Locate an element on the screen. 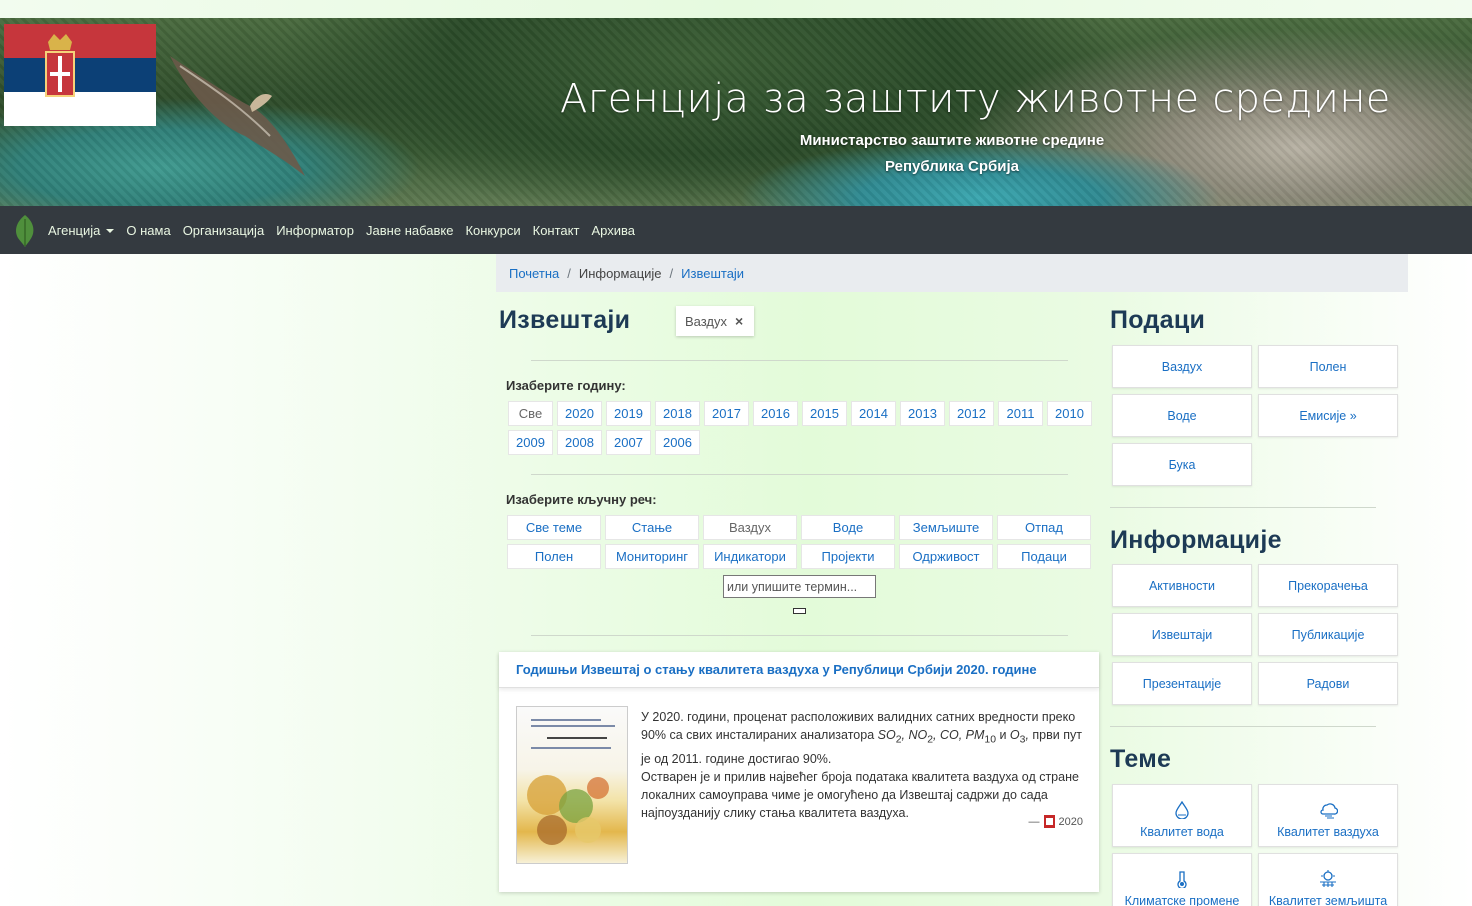  serbian-flag-logo is located at coordinates (80, 75).